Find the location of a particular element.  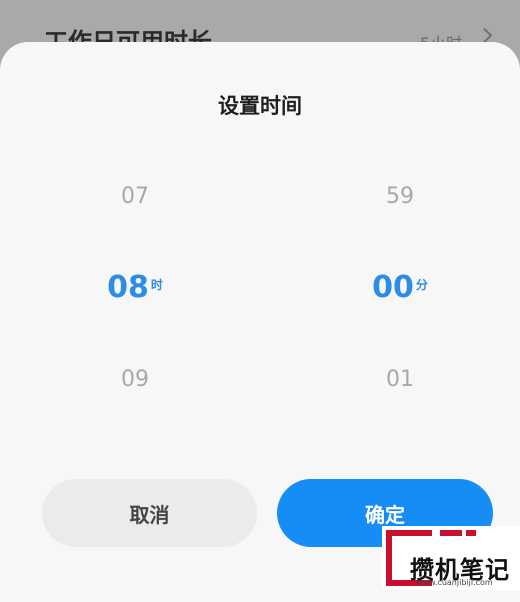

chevron-right-icon is located at coordinates (484, 35).